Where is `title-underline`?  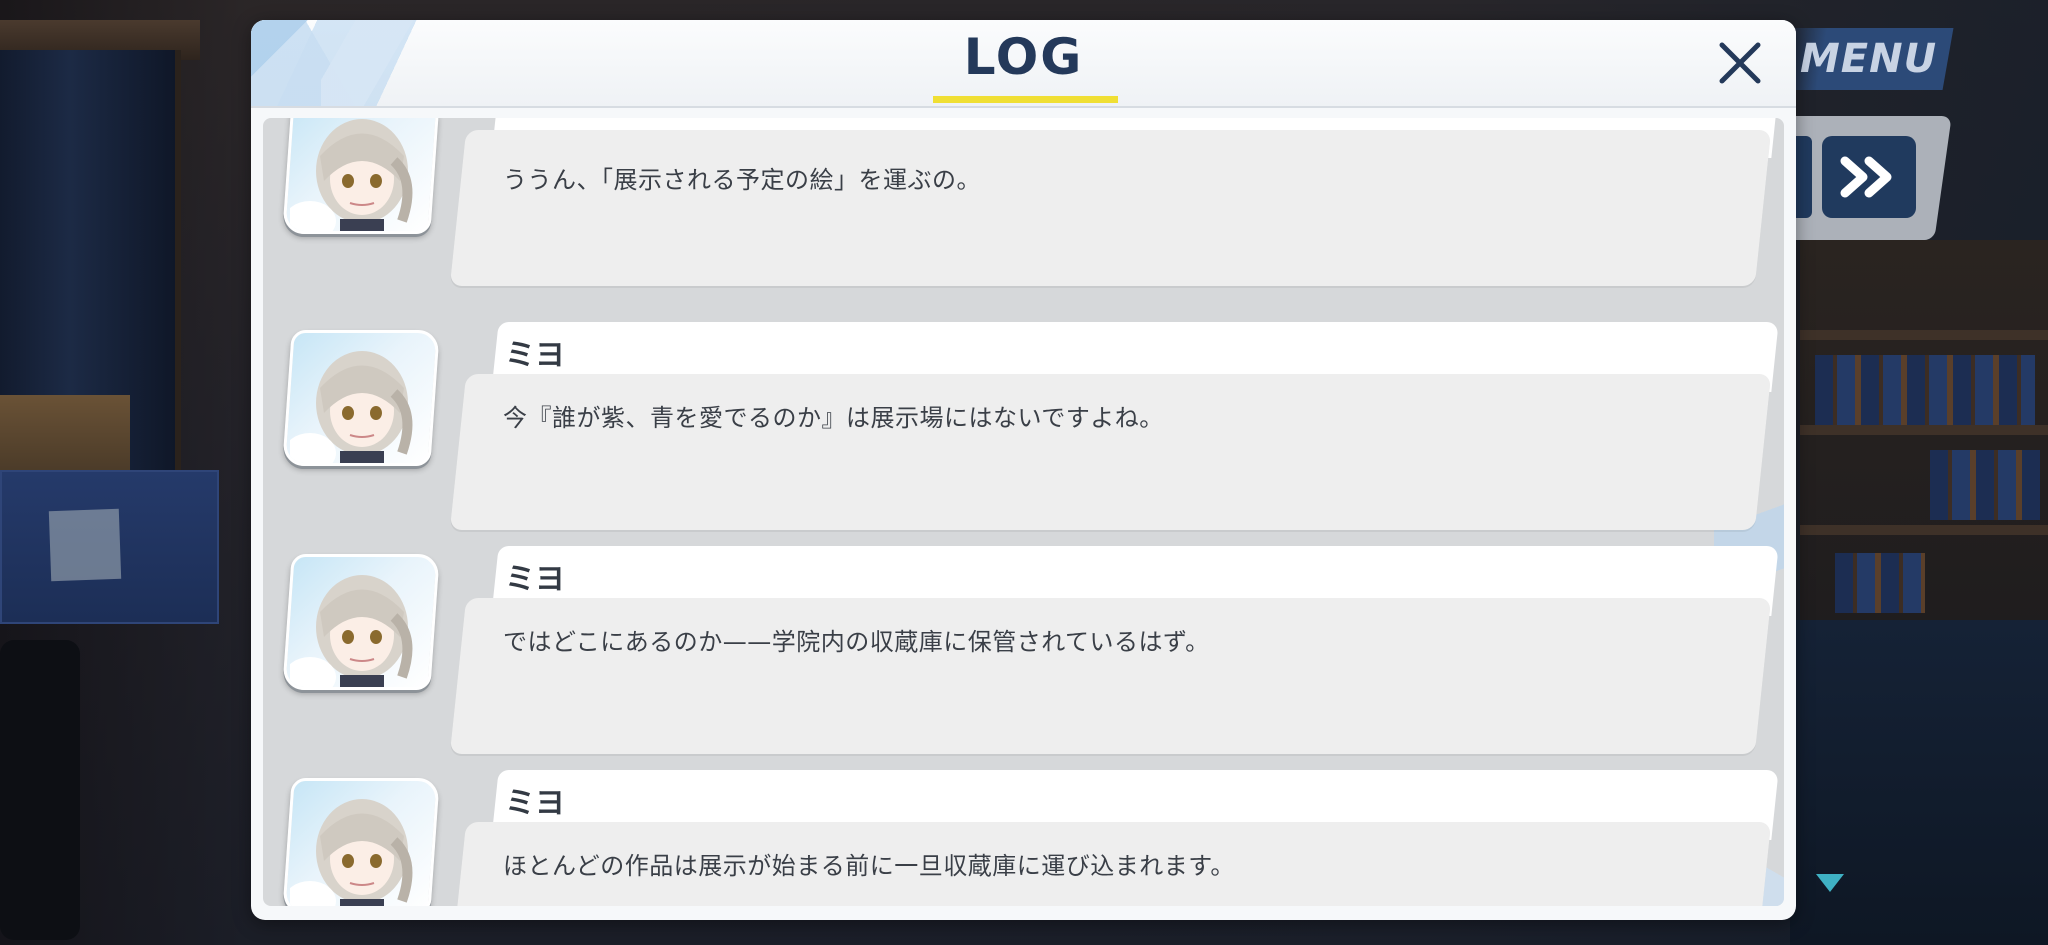 title-underline is located at coordinates (1025, 99).